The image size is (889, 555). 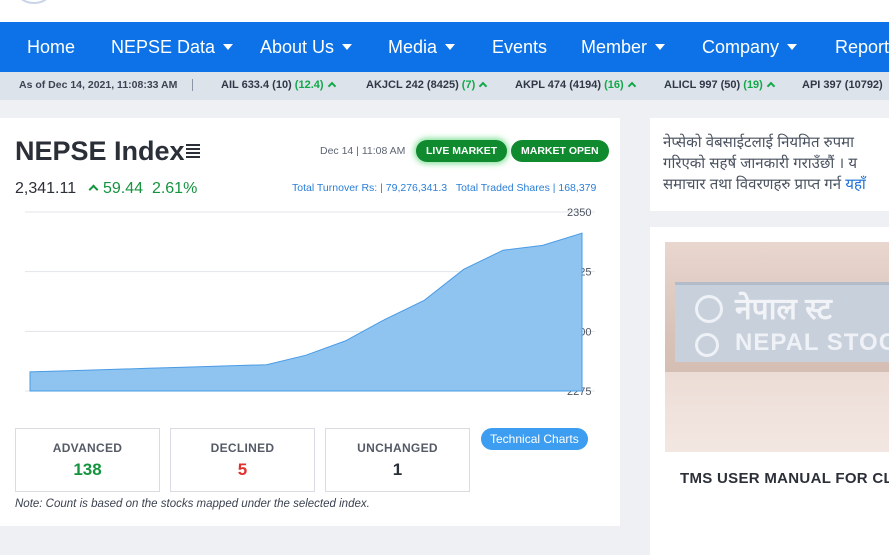 What do you see at coordinates (142, 189) in the screenshot?
I see `index-change: 59.44 2.61%` at bounding box center [142, 189].